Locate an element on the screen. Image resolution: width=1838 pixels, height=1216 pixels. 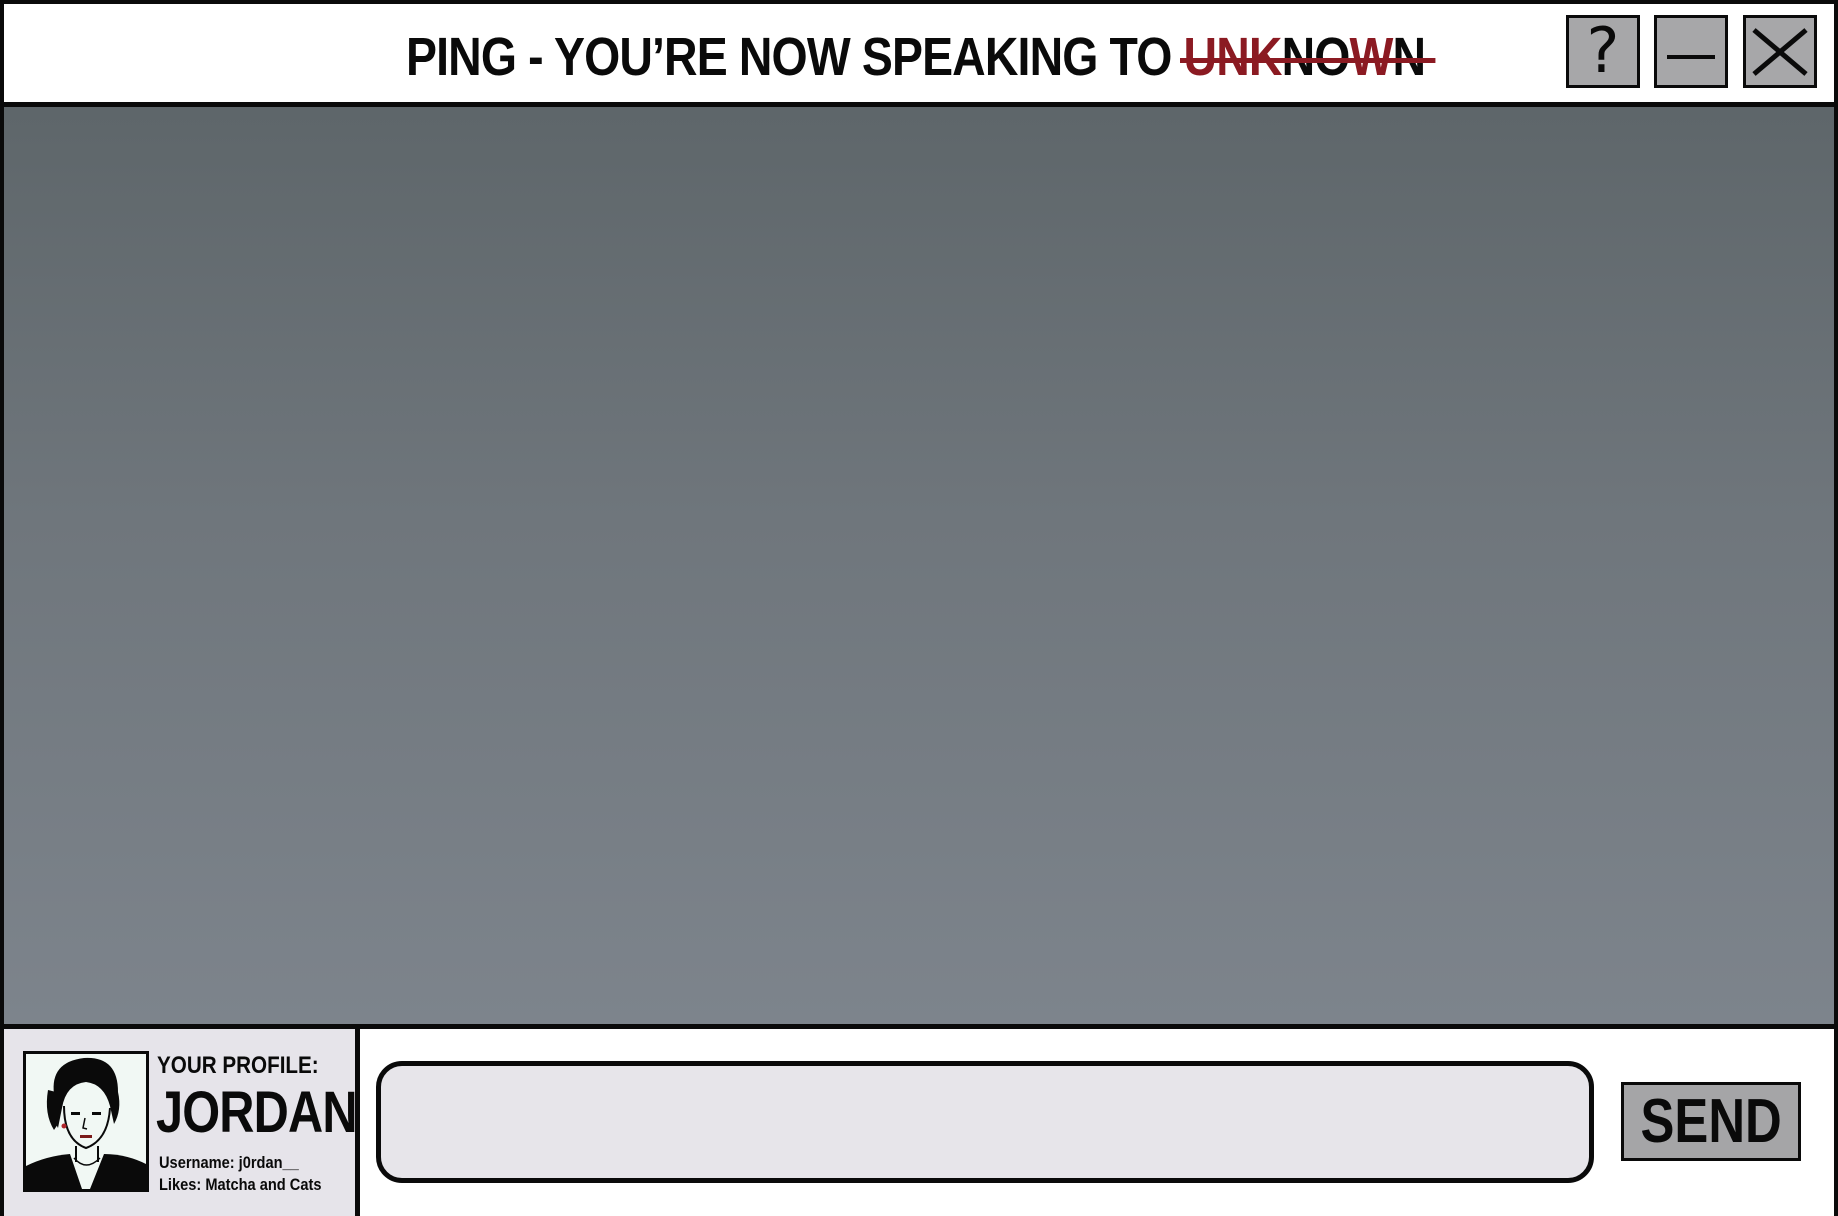
send-button-label: SEND is located at coordinates (1711, 1121).